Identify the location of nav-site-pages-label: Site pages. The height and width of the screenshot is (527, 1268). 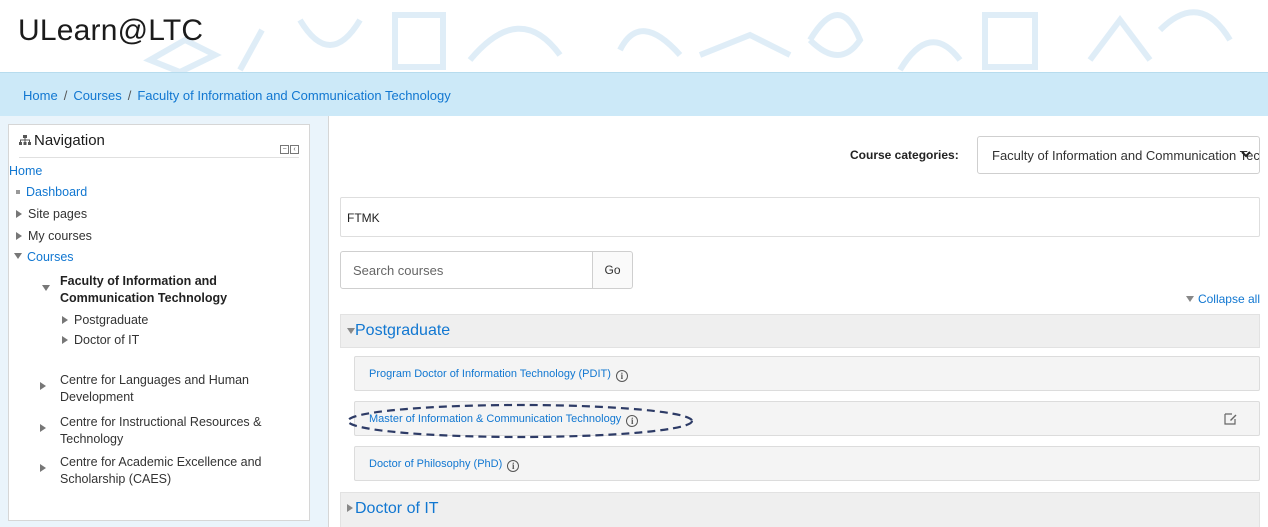
(58, 214).